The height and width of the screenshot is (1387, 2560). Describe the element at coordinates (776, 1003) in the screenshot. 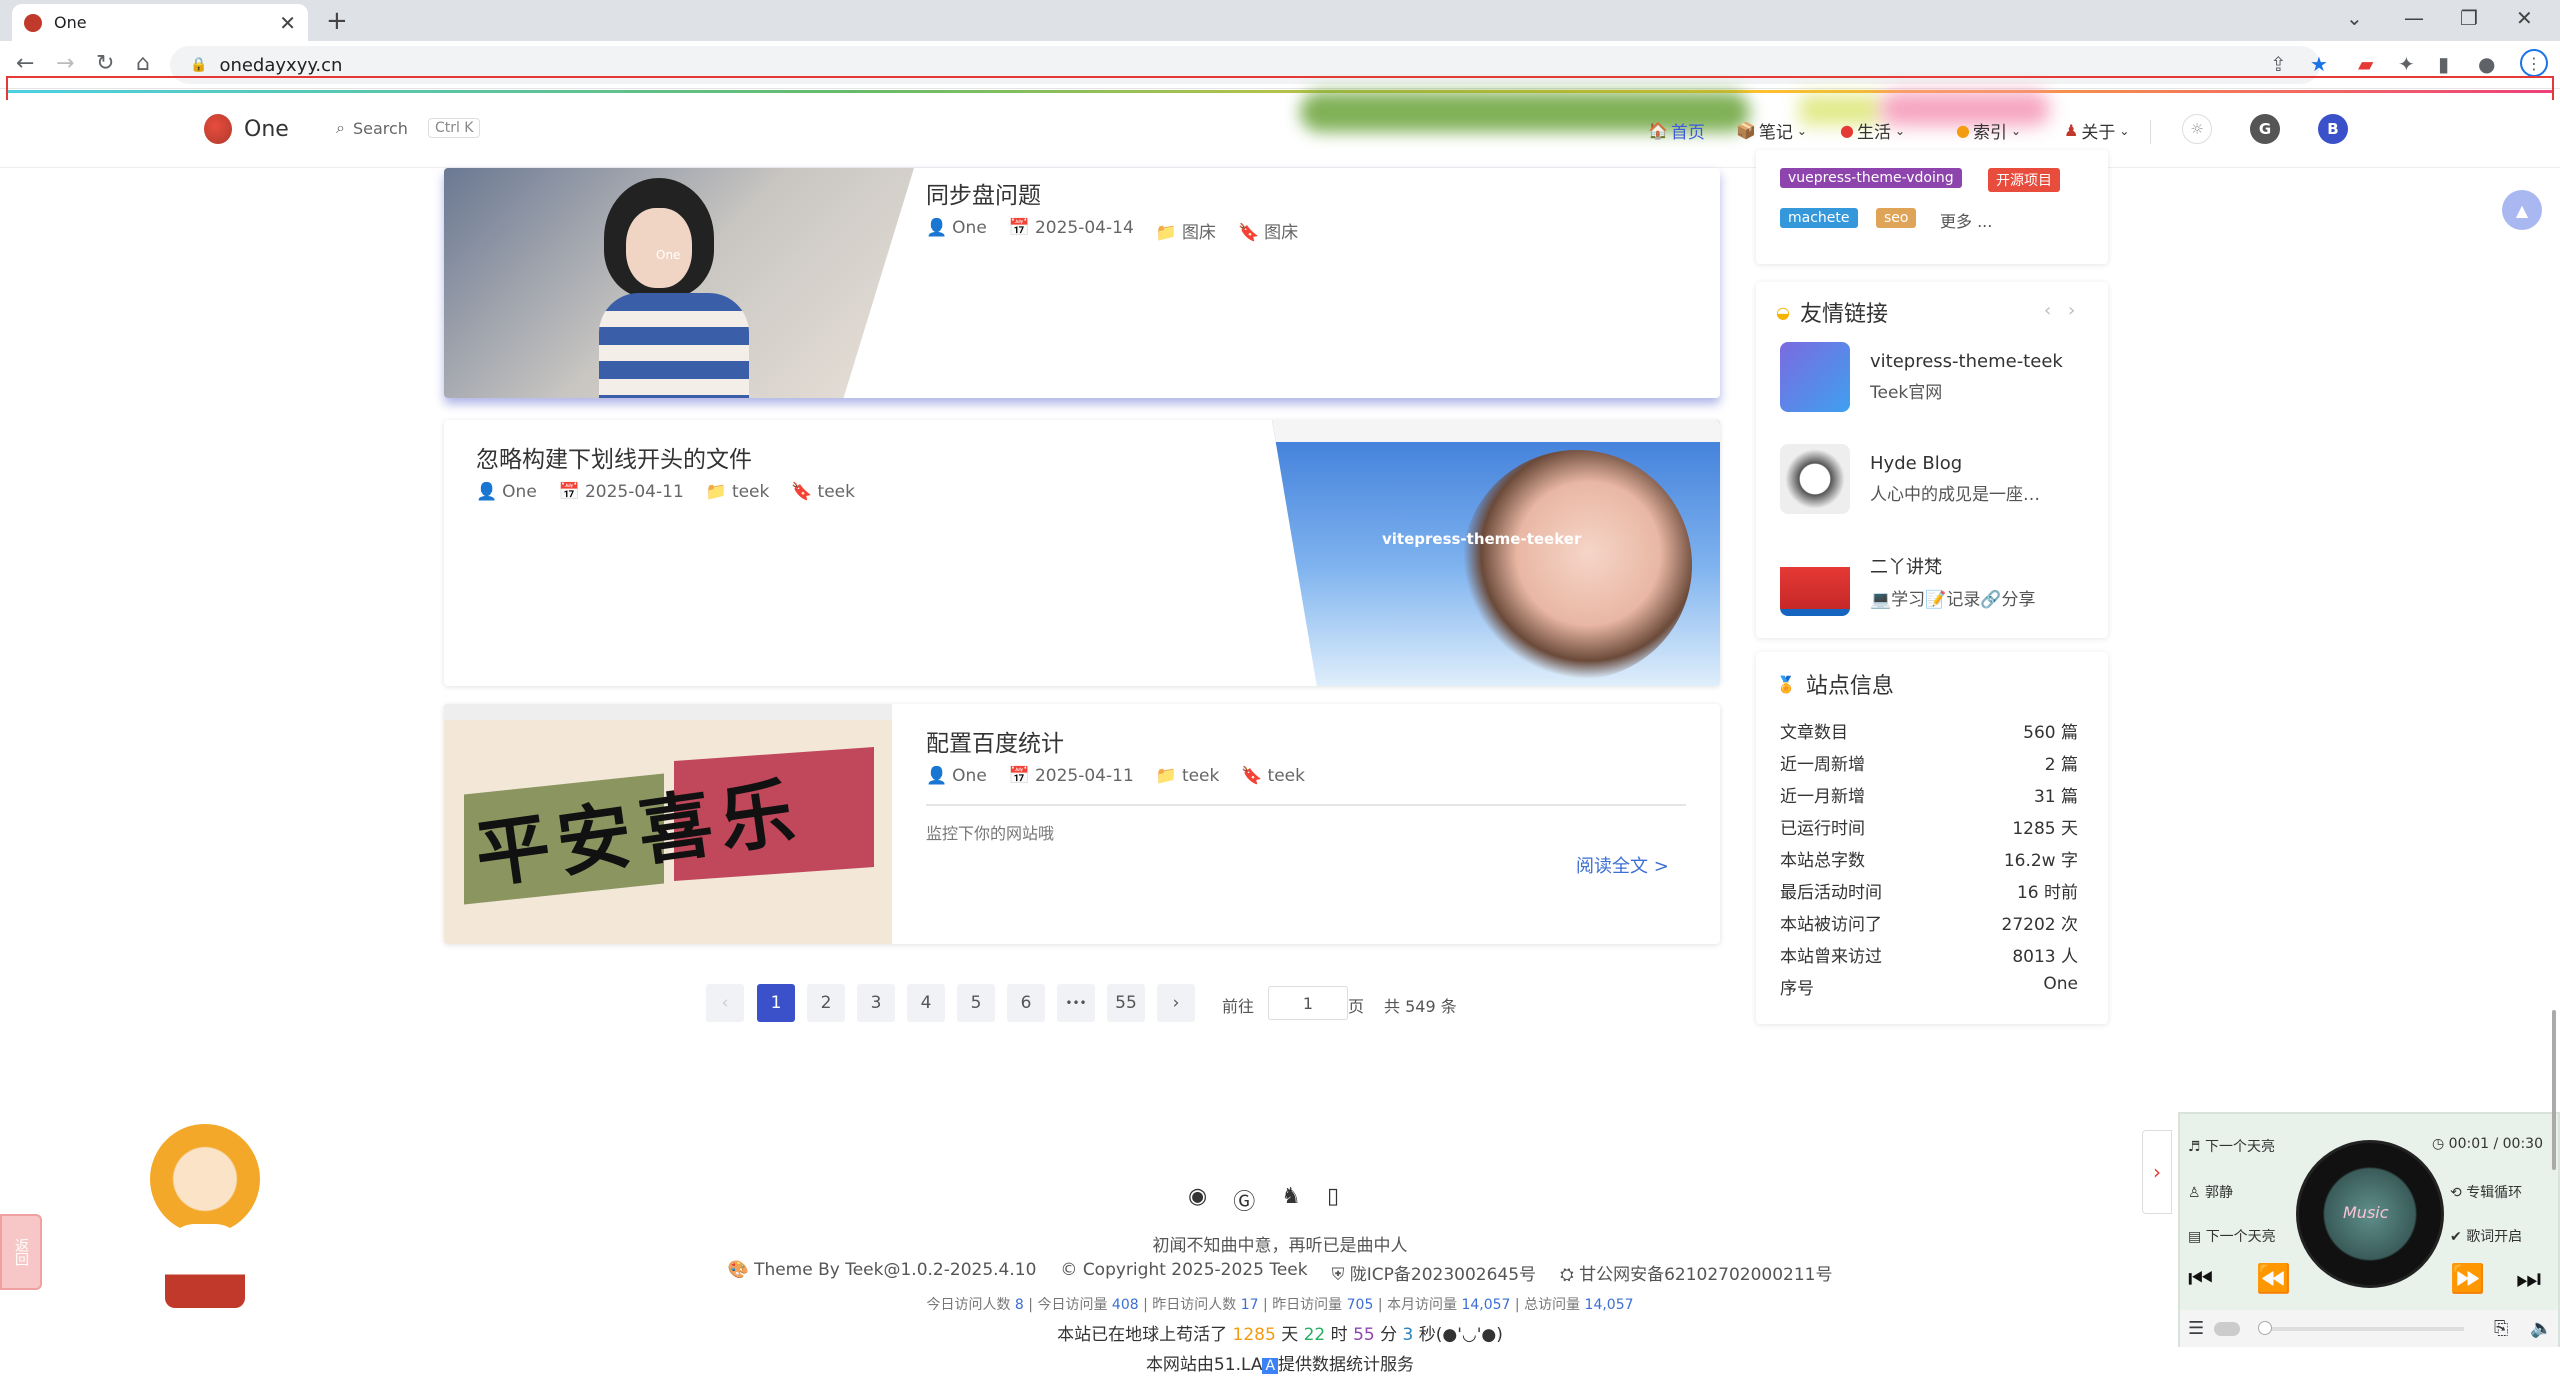

I see `page-button: 1` at that location.